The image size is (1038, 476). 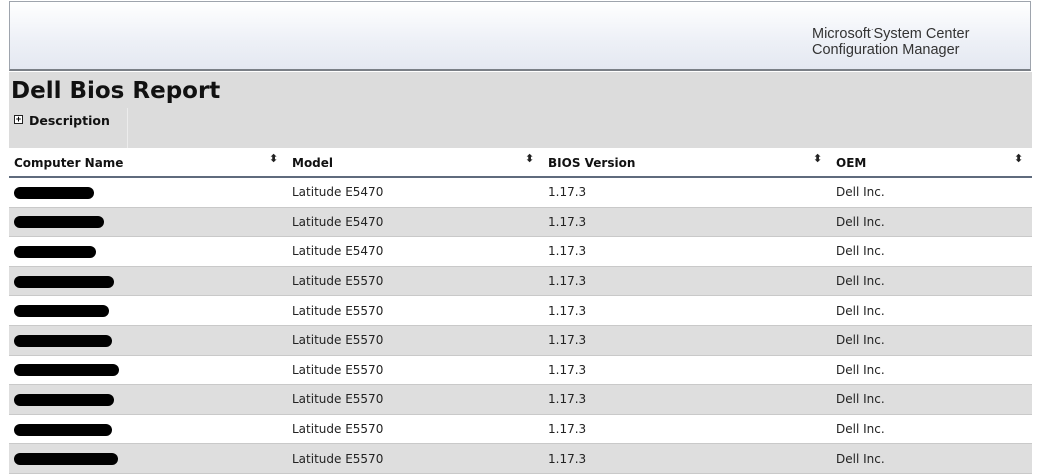 I want to click on plus-box-icon: +, so click(x=18, y=119).